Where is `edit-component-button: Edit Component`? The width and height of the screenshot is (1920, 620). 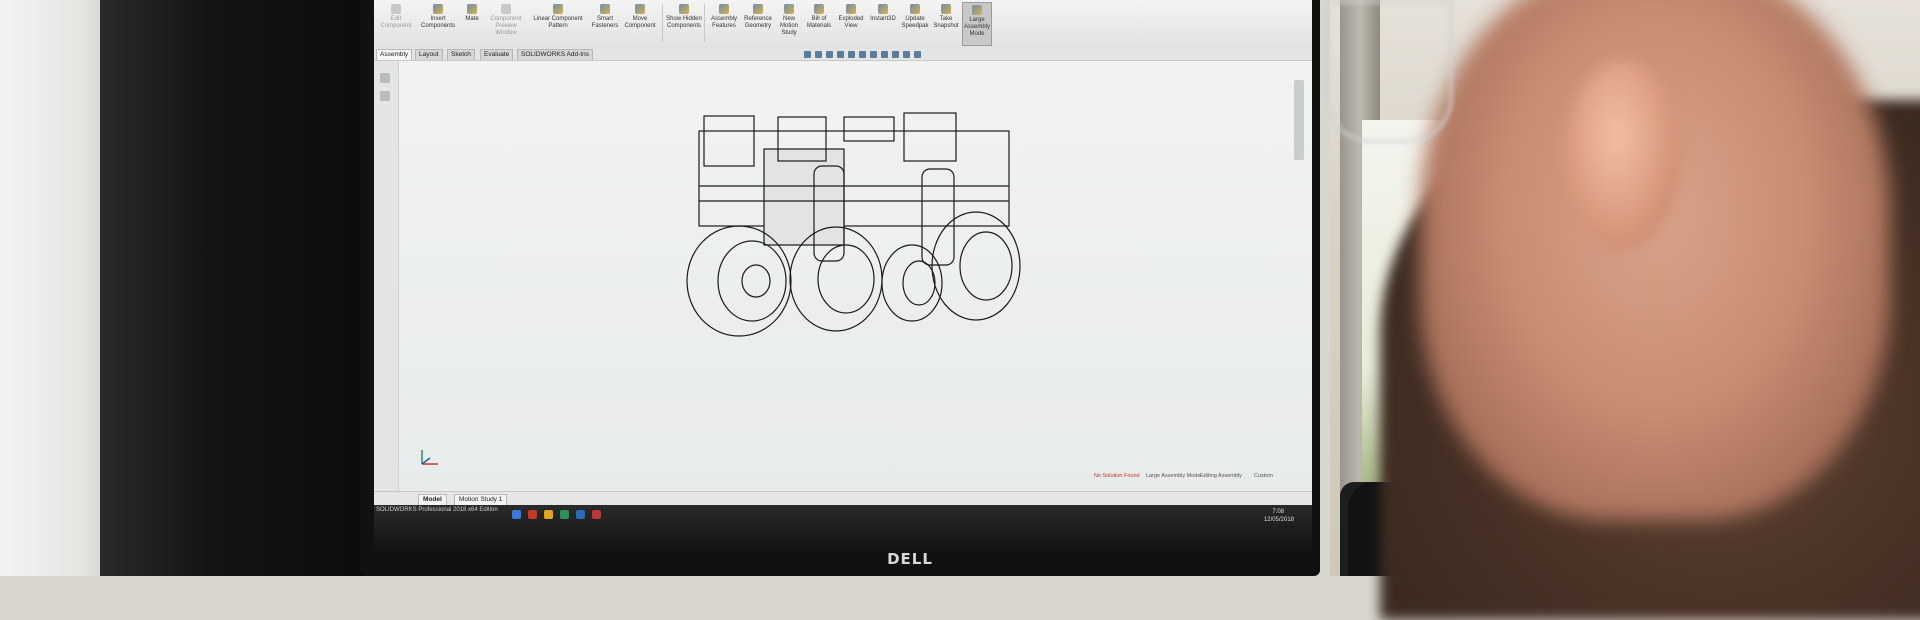
edit-component-button: Edit Component is located at coordinates (396, 23).